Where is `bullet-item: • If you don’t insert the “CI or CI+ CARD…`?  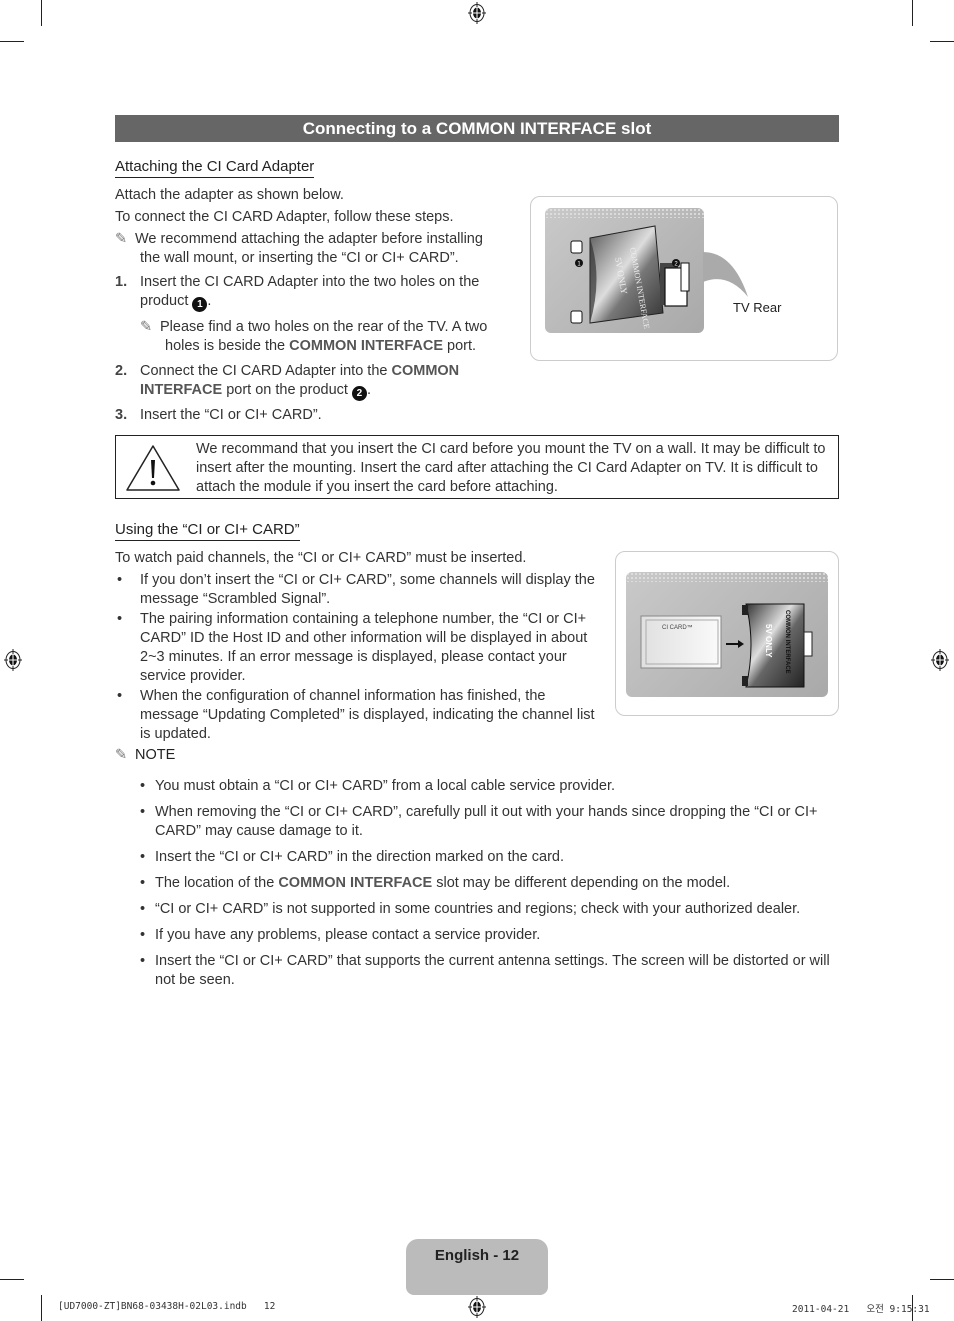 bullet-item: • If you don’t insert the “CI or CI+ CARD… is located at coordinates (356, 589).